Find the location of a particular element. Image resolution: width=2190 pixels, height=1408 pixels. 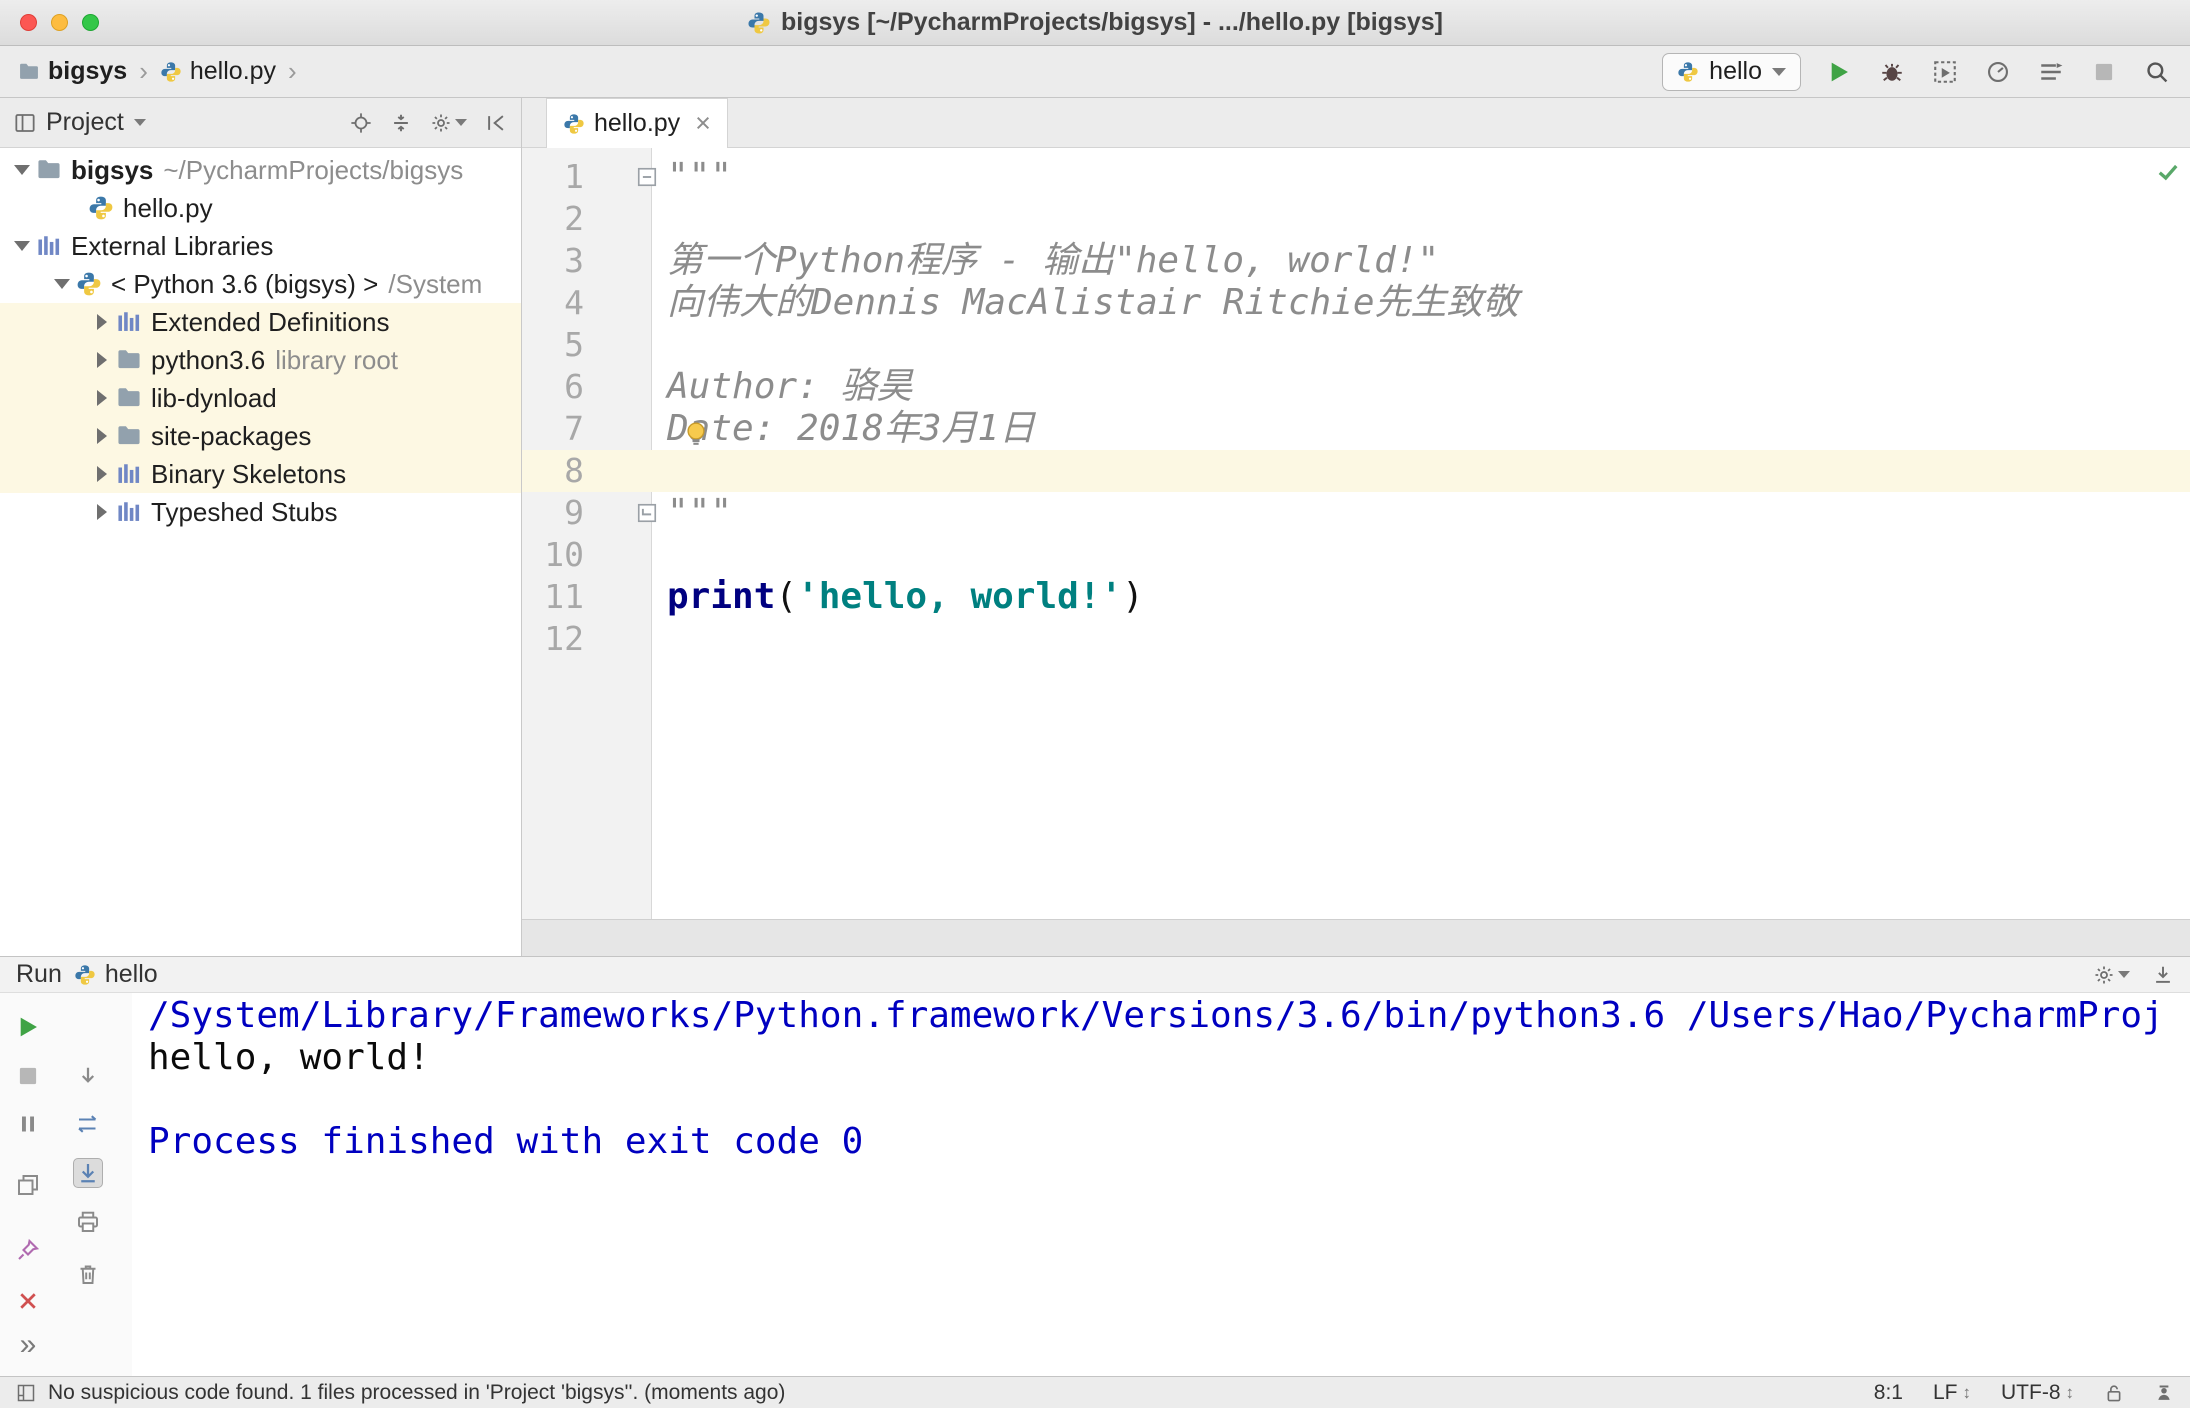

line-number: 7 is located at coordinates (574, 428).